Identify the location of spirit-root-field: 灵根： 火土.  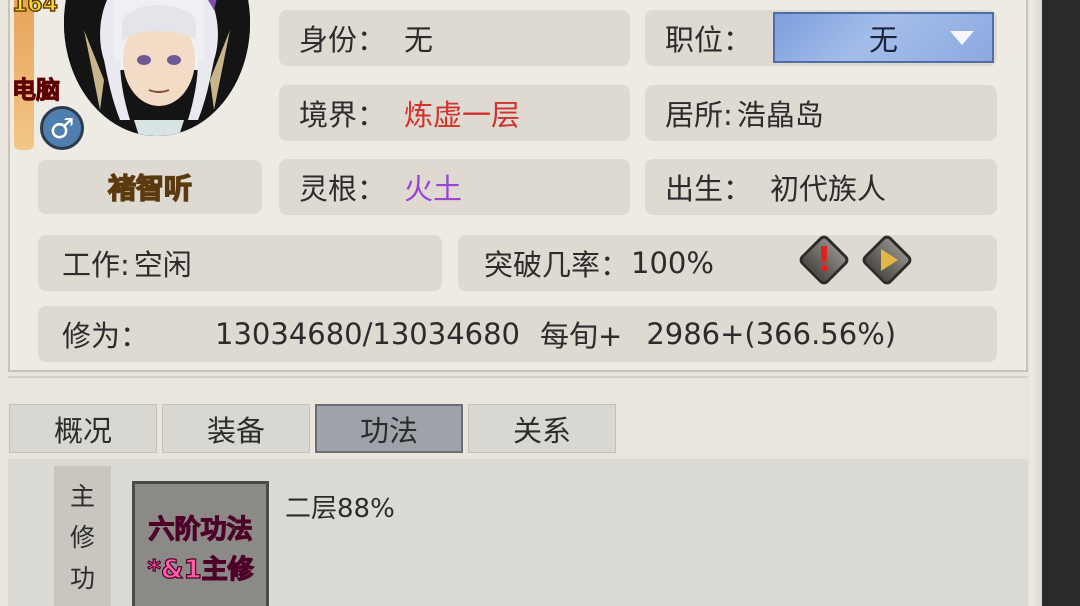
(454, 187).